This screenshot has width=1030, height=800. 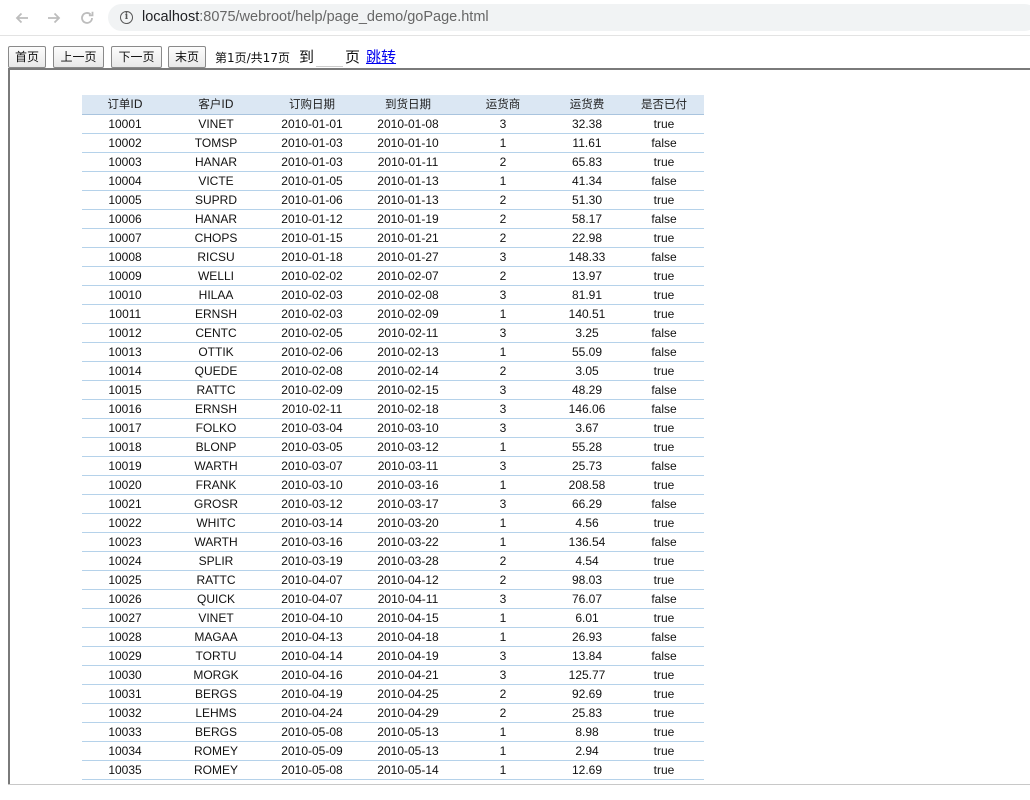 What do you see at coordinates (587, 162) in the screenshot?
I see `table-cell: 65.83` at bounding box center [587, 162].